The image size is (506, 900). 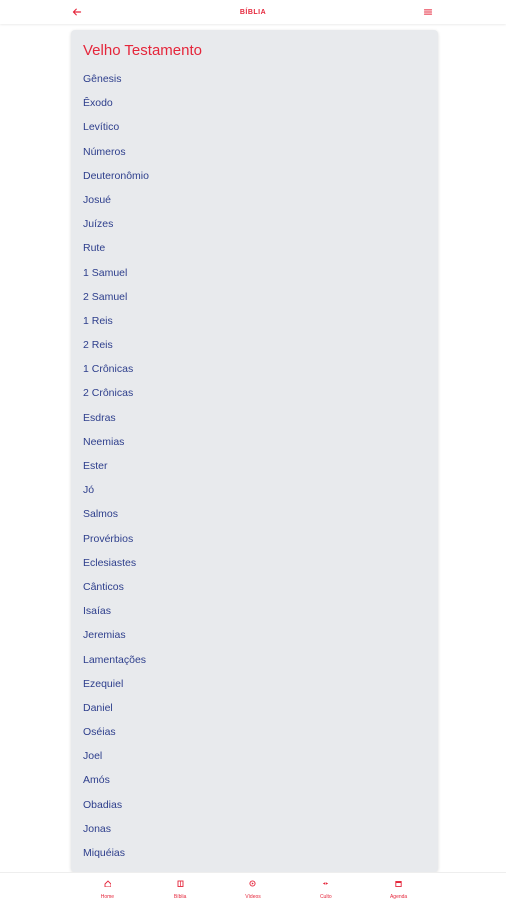 I want to click on book-item: Provérbios, so click(x=254, y=539).